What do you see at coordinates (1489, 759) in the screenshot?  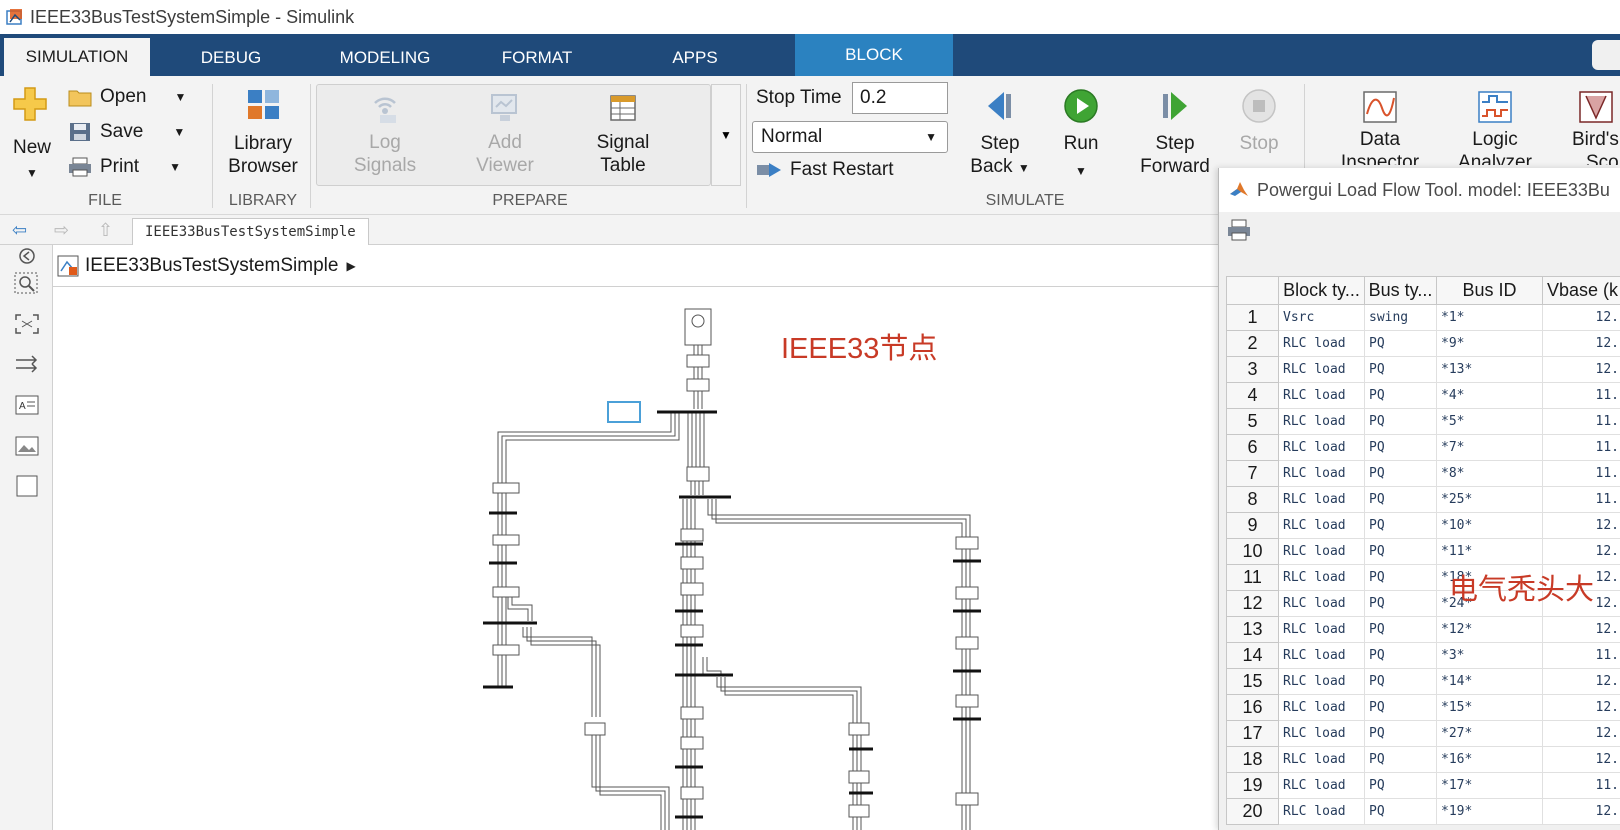 I see `bus-id-cell: *16*` at bounding box center [1489, 759].